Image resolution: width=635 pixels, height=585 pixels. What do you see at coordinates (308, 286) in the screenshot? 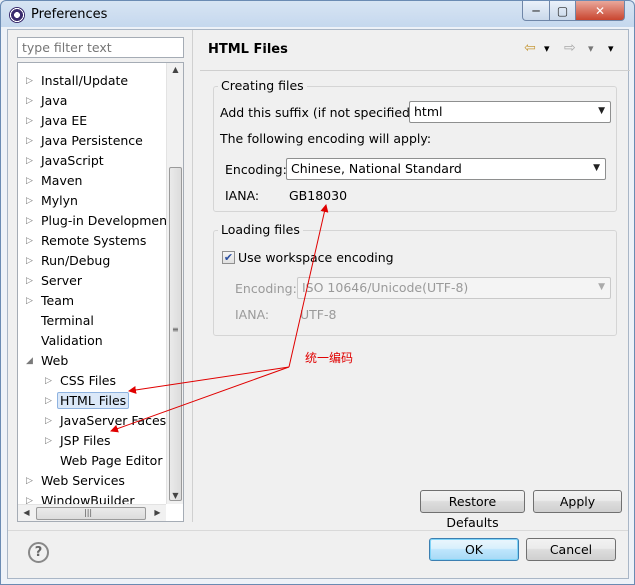
I see `arrow-to-iana` at bounding box center [308, 286].